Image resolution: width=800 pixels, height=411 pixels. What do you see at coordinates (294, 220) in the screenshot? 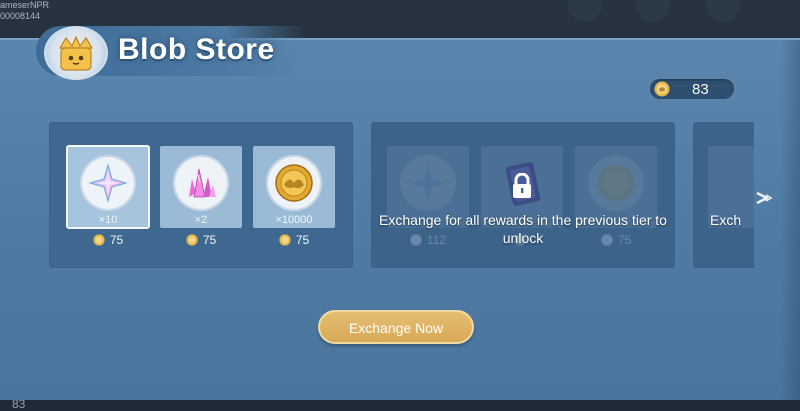
I see `item-quantity: ×10000` at bounding box center [294, 220].